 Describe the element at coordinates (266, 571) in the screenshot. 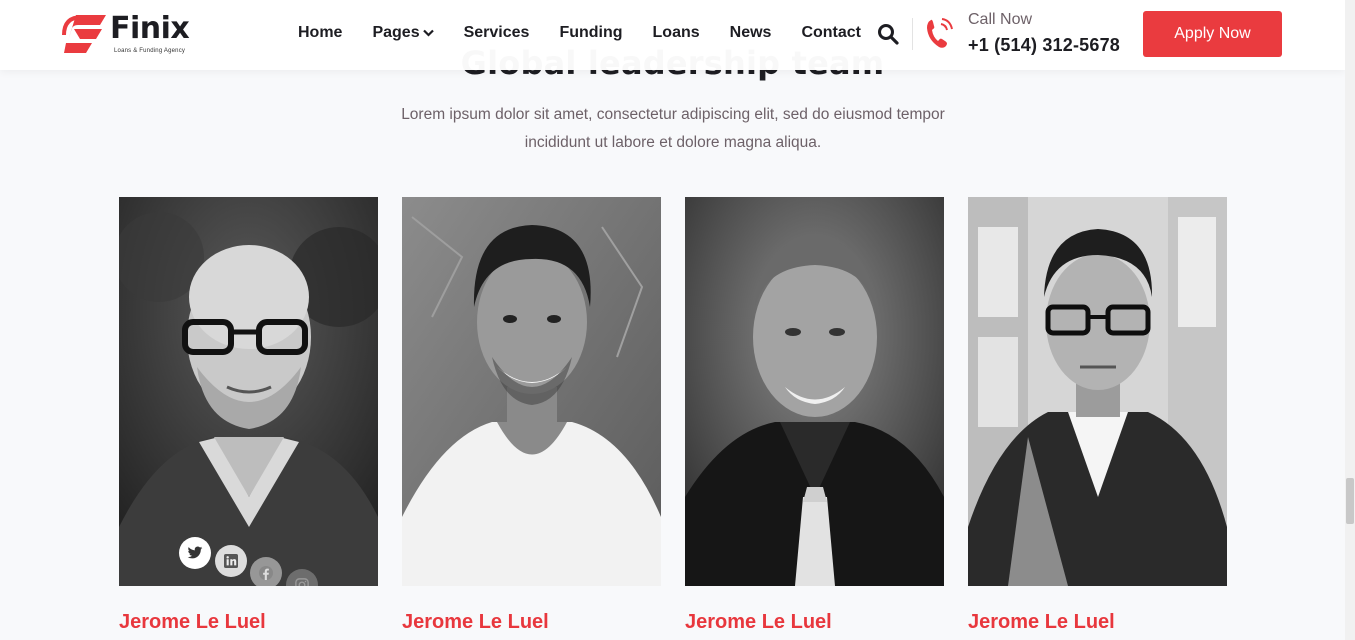

I see `facebook-icon` at that location.